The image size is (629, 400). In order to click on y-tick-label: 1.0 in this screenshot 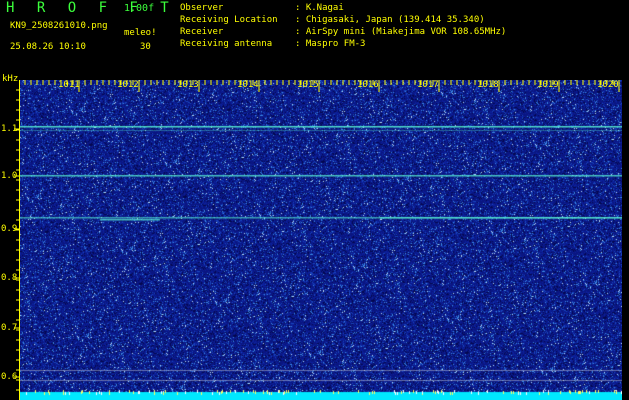, I will do `click(9, 176)`.